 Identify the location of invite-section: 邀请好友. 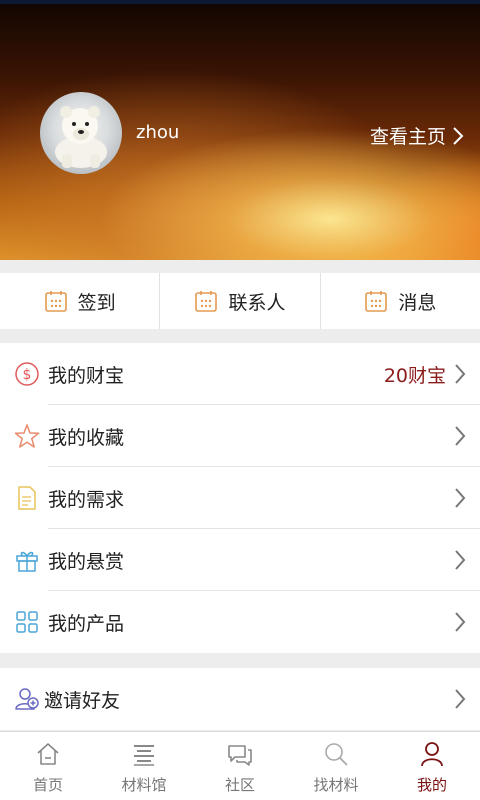
(240, 699).